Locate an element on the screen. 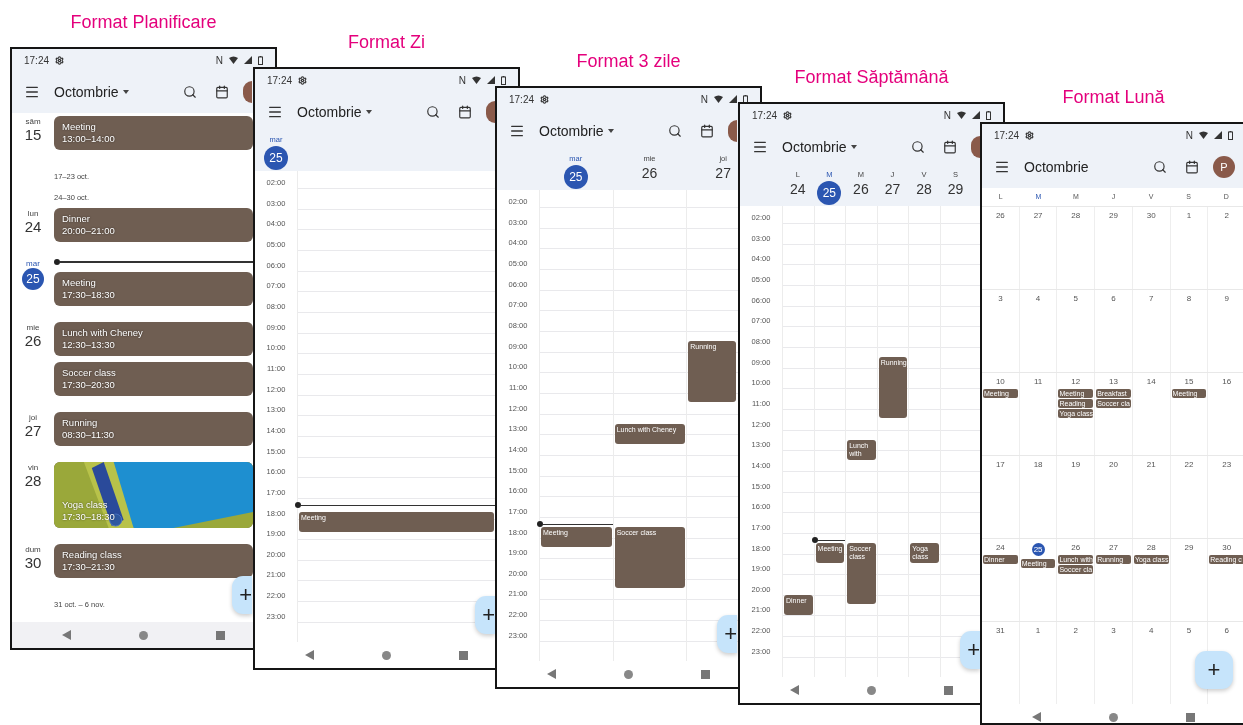  event-title: Dinner is located at coordinates (76, 219).